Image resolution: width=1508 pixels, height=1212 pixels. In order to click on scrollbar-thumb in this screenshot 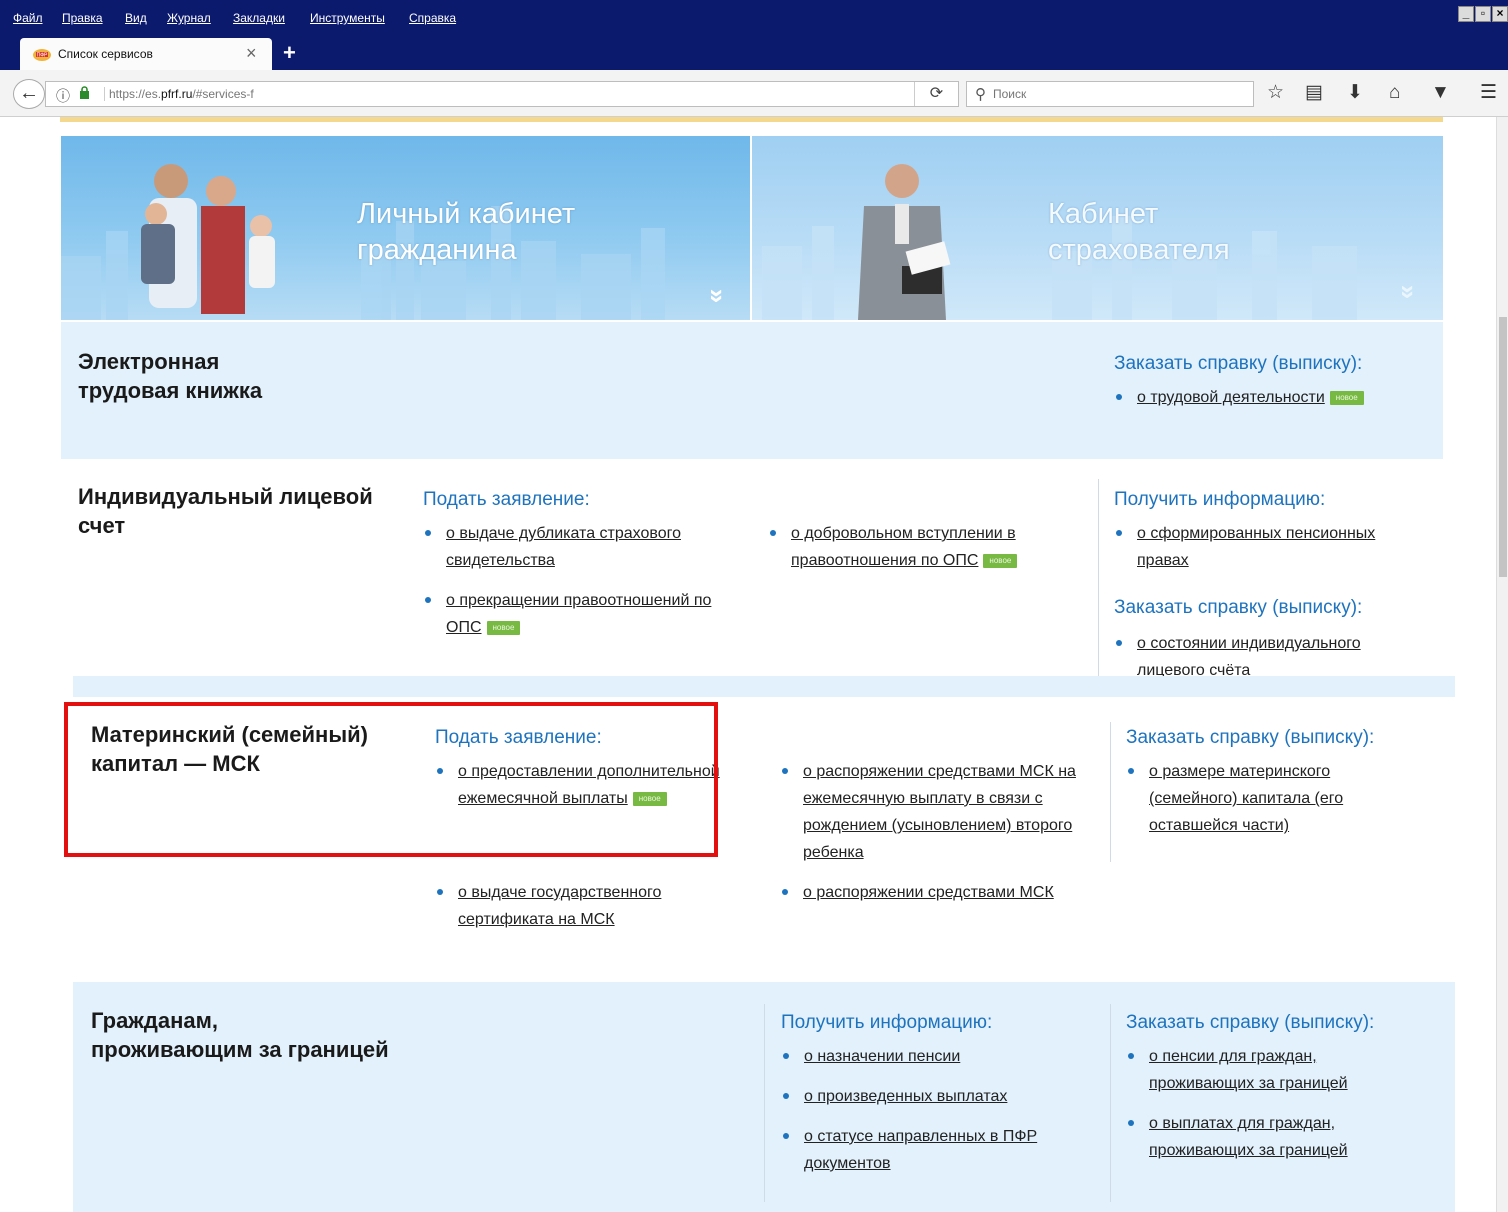, I will do `click(1503, 447)`.